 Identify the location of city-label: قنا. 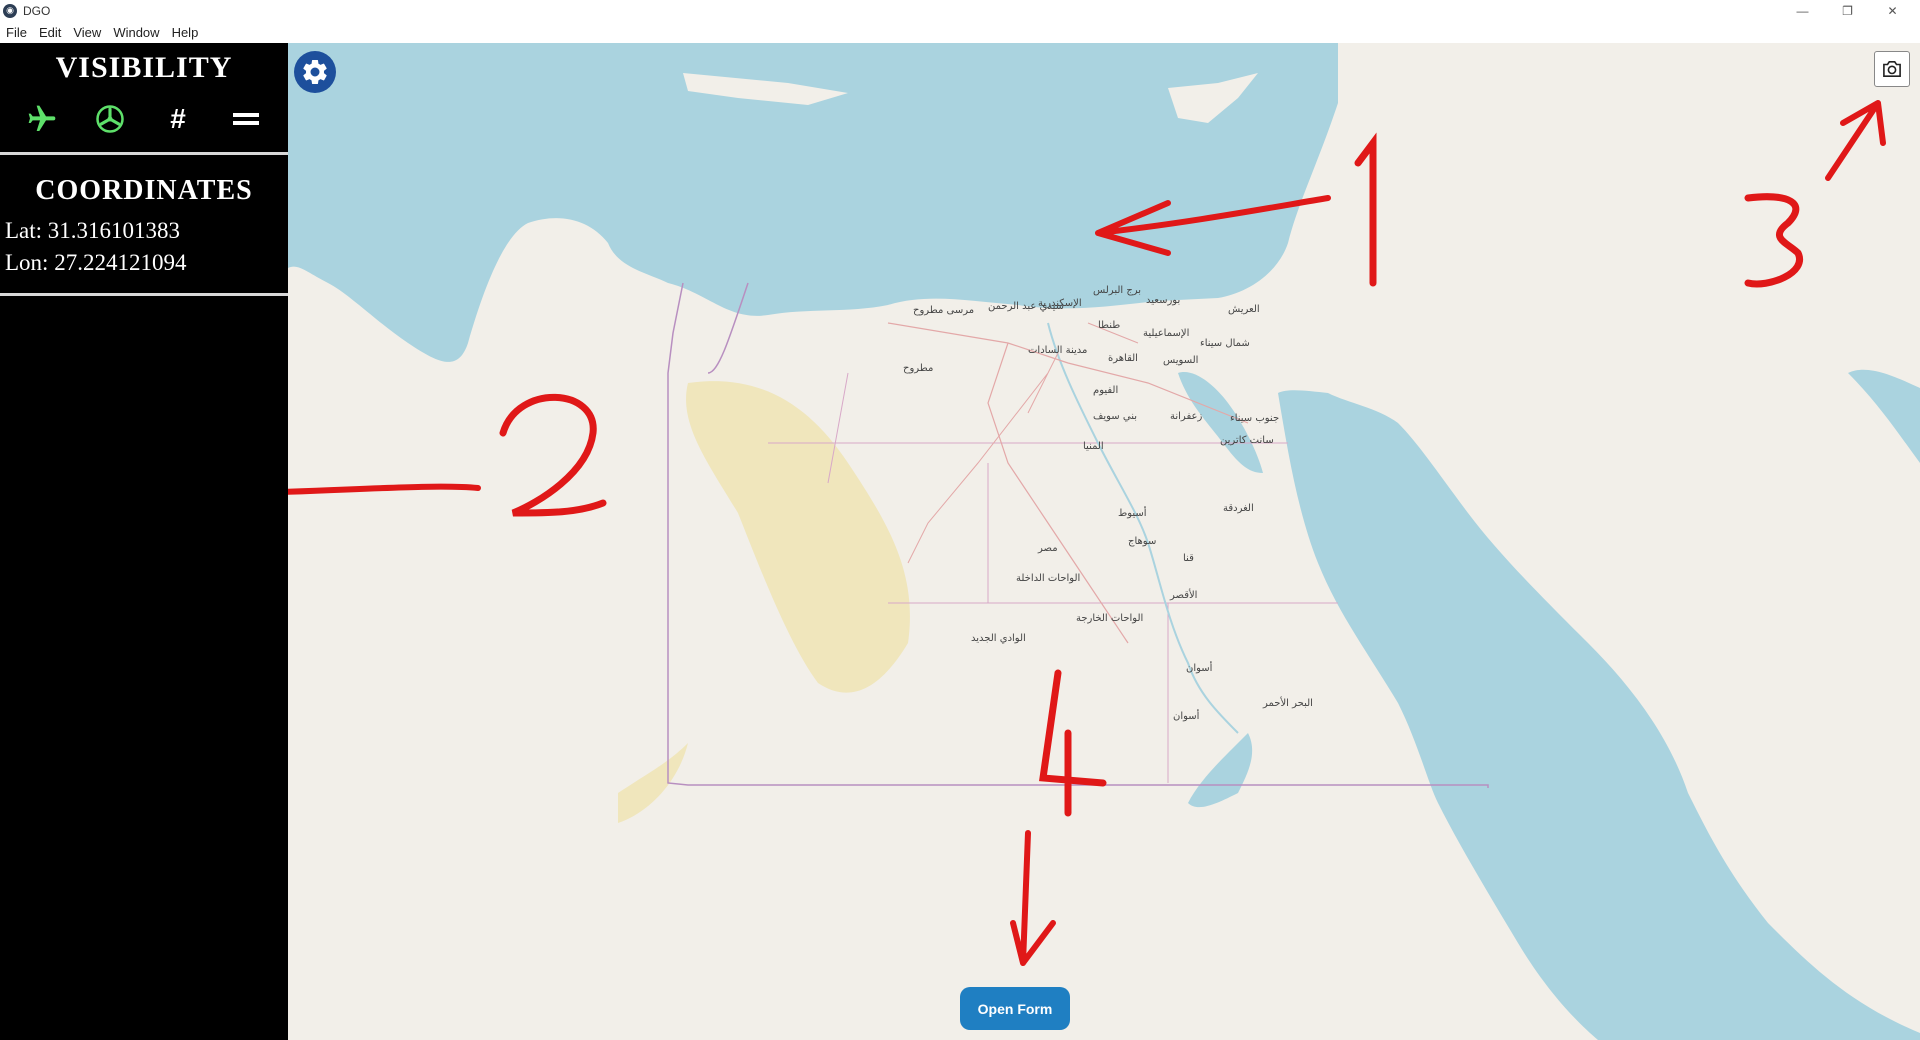
(1188, 558).